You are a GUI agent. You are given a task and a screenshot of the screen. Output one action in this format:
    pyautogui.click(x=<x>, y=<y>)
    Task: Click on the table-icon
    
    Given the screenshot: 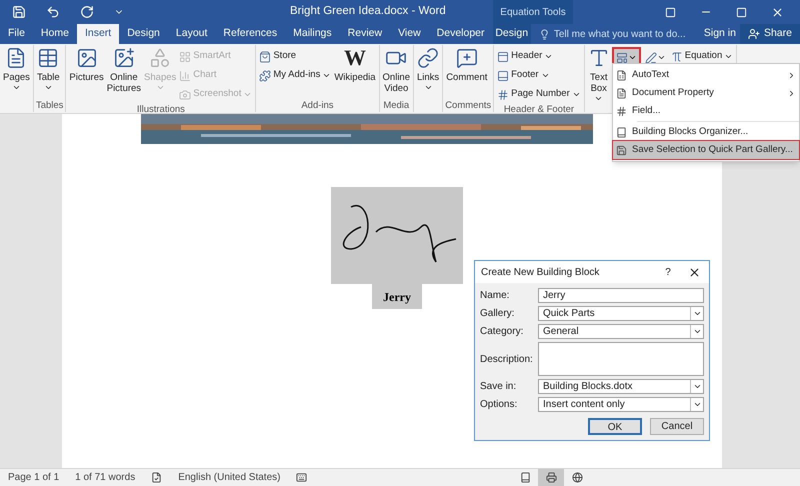 What is the action you would take?
    pyautogui.click(x=48, y=58)
    